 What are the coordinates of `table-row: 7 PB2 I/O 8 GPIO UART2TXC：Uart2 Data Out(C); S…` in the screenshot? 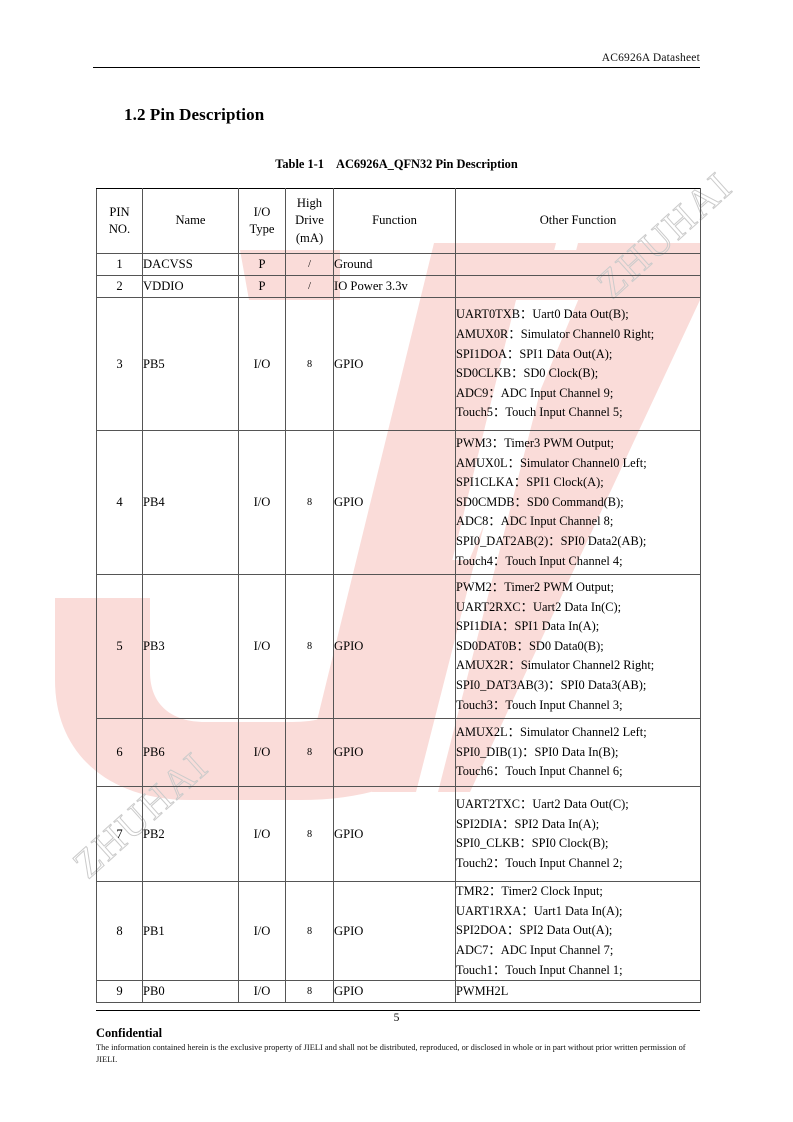 It's located at (398, 834).